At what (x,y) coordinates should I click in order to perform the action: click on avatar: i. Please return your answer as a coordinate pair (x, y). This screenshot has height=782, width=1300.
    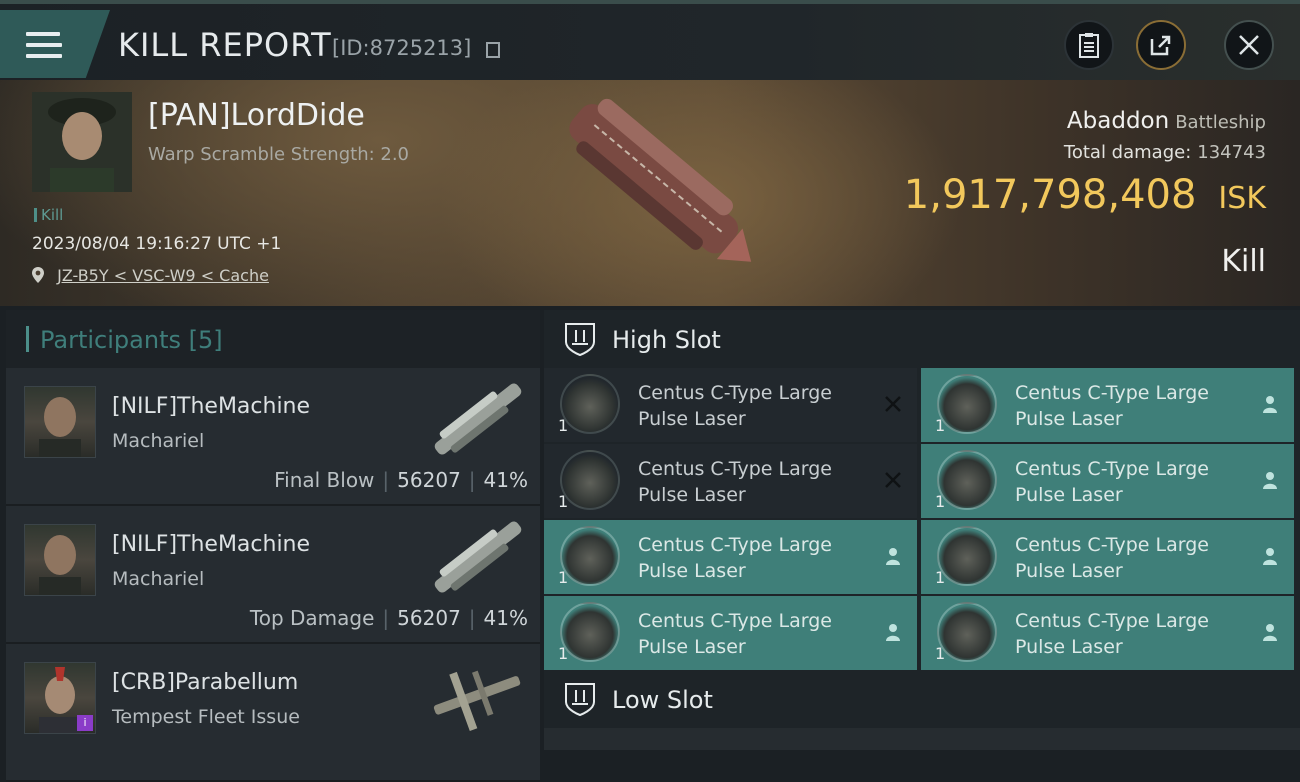
    Looking at the image, I should click on (60, 698).